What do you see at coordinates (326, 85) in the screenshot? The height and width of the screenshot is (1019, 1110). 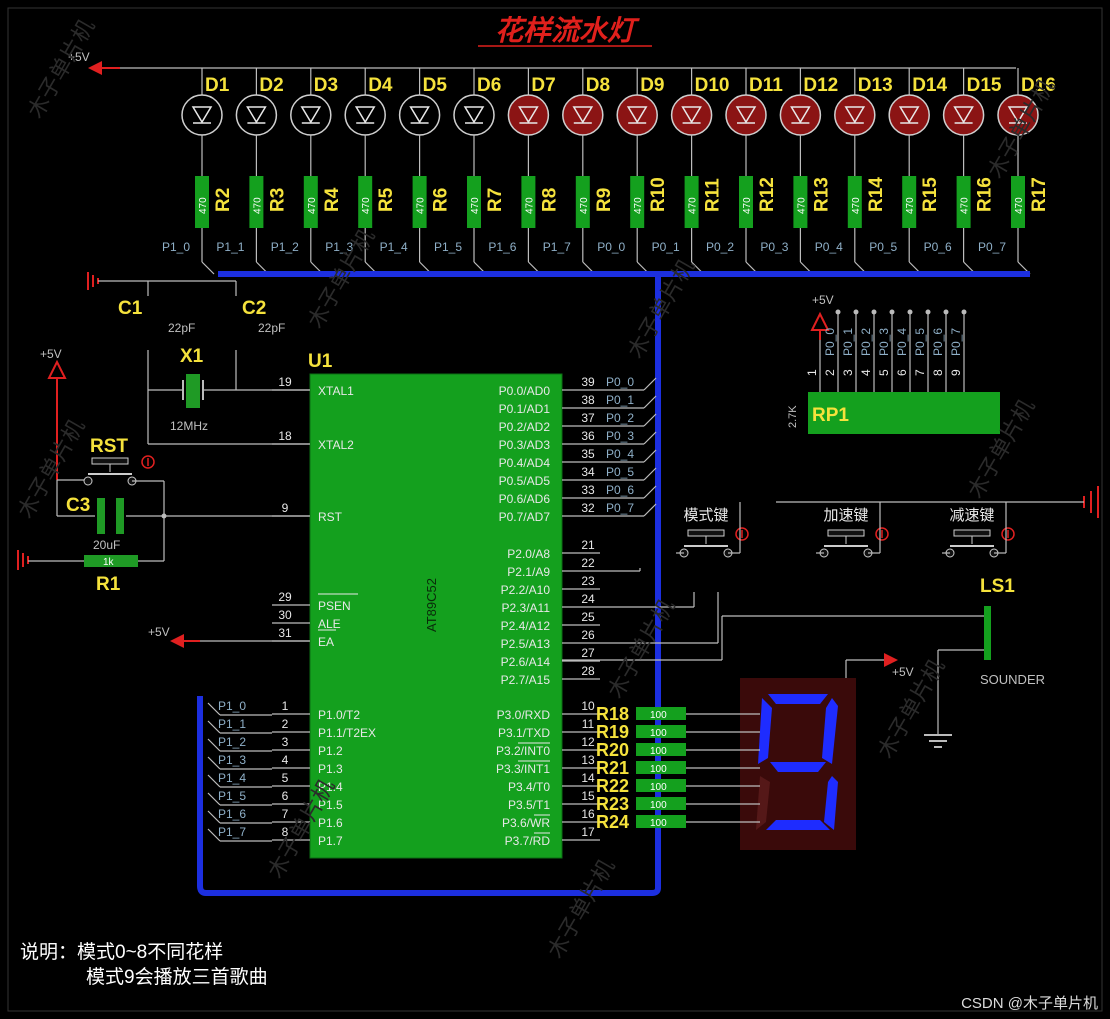 I see `led-label: D3` at bounding box center [326, 85].